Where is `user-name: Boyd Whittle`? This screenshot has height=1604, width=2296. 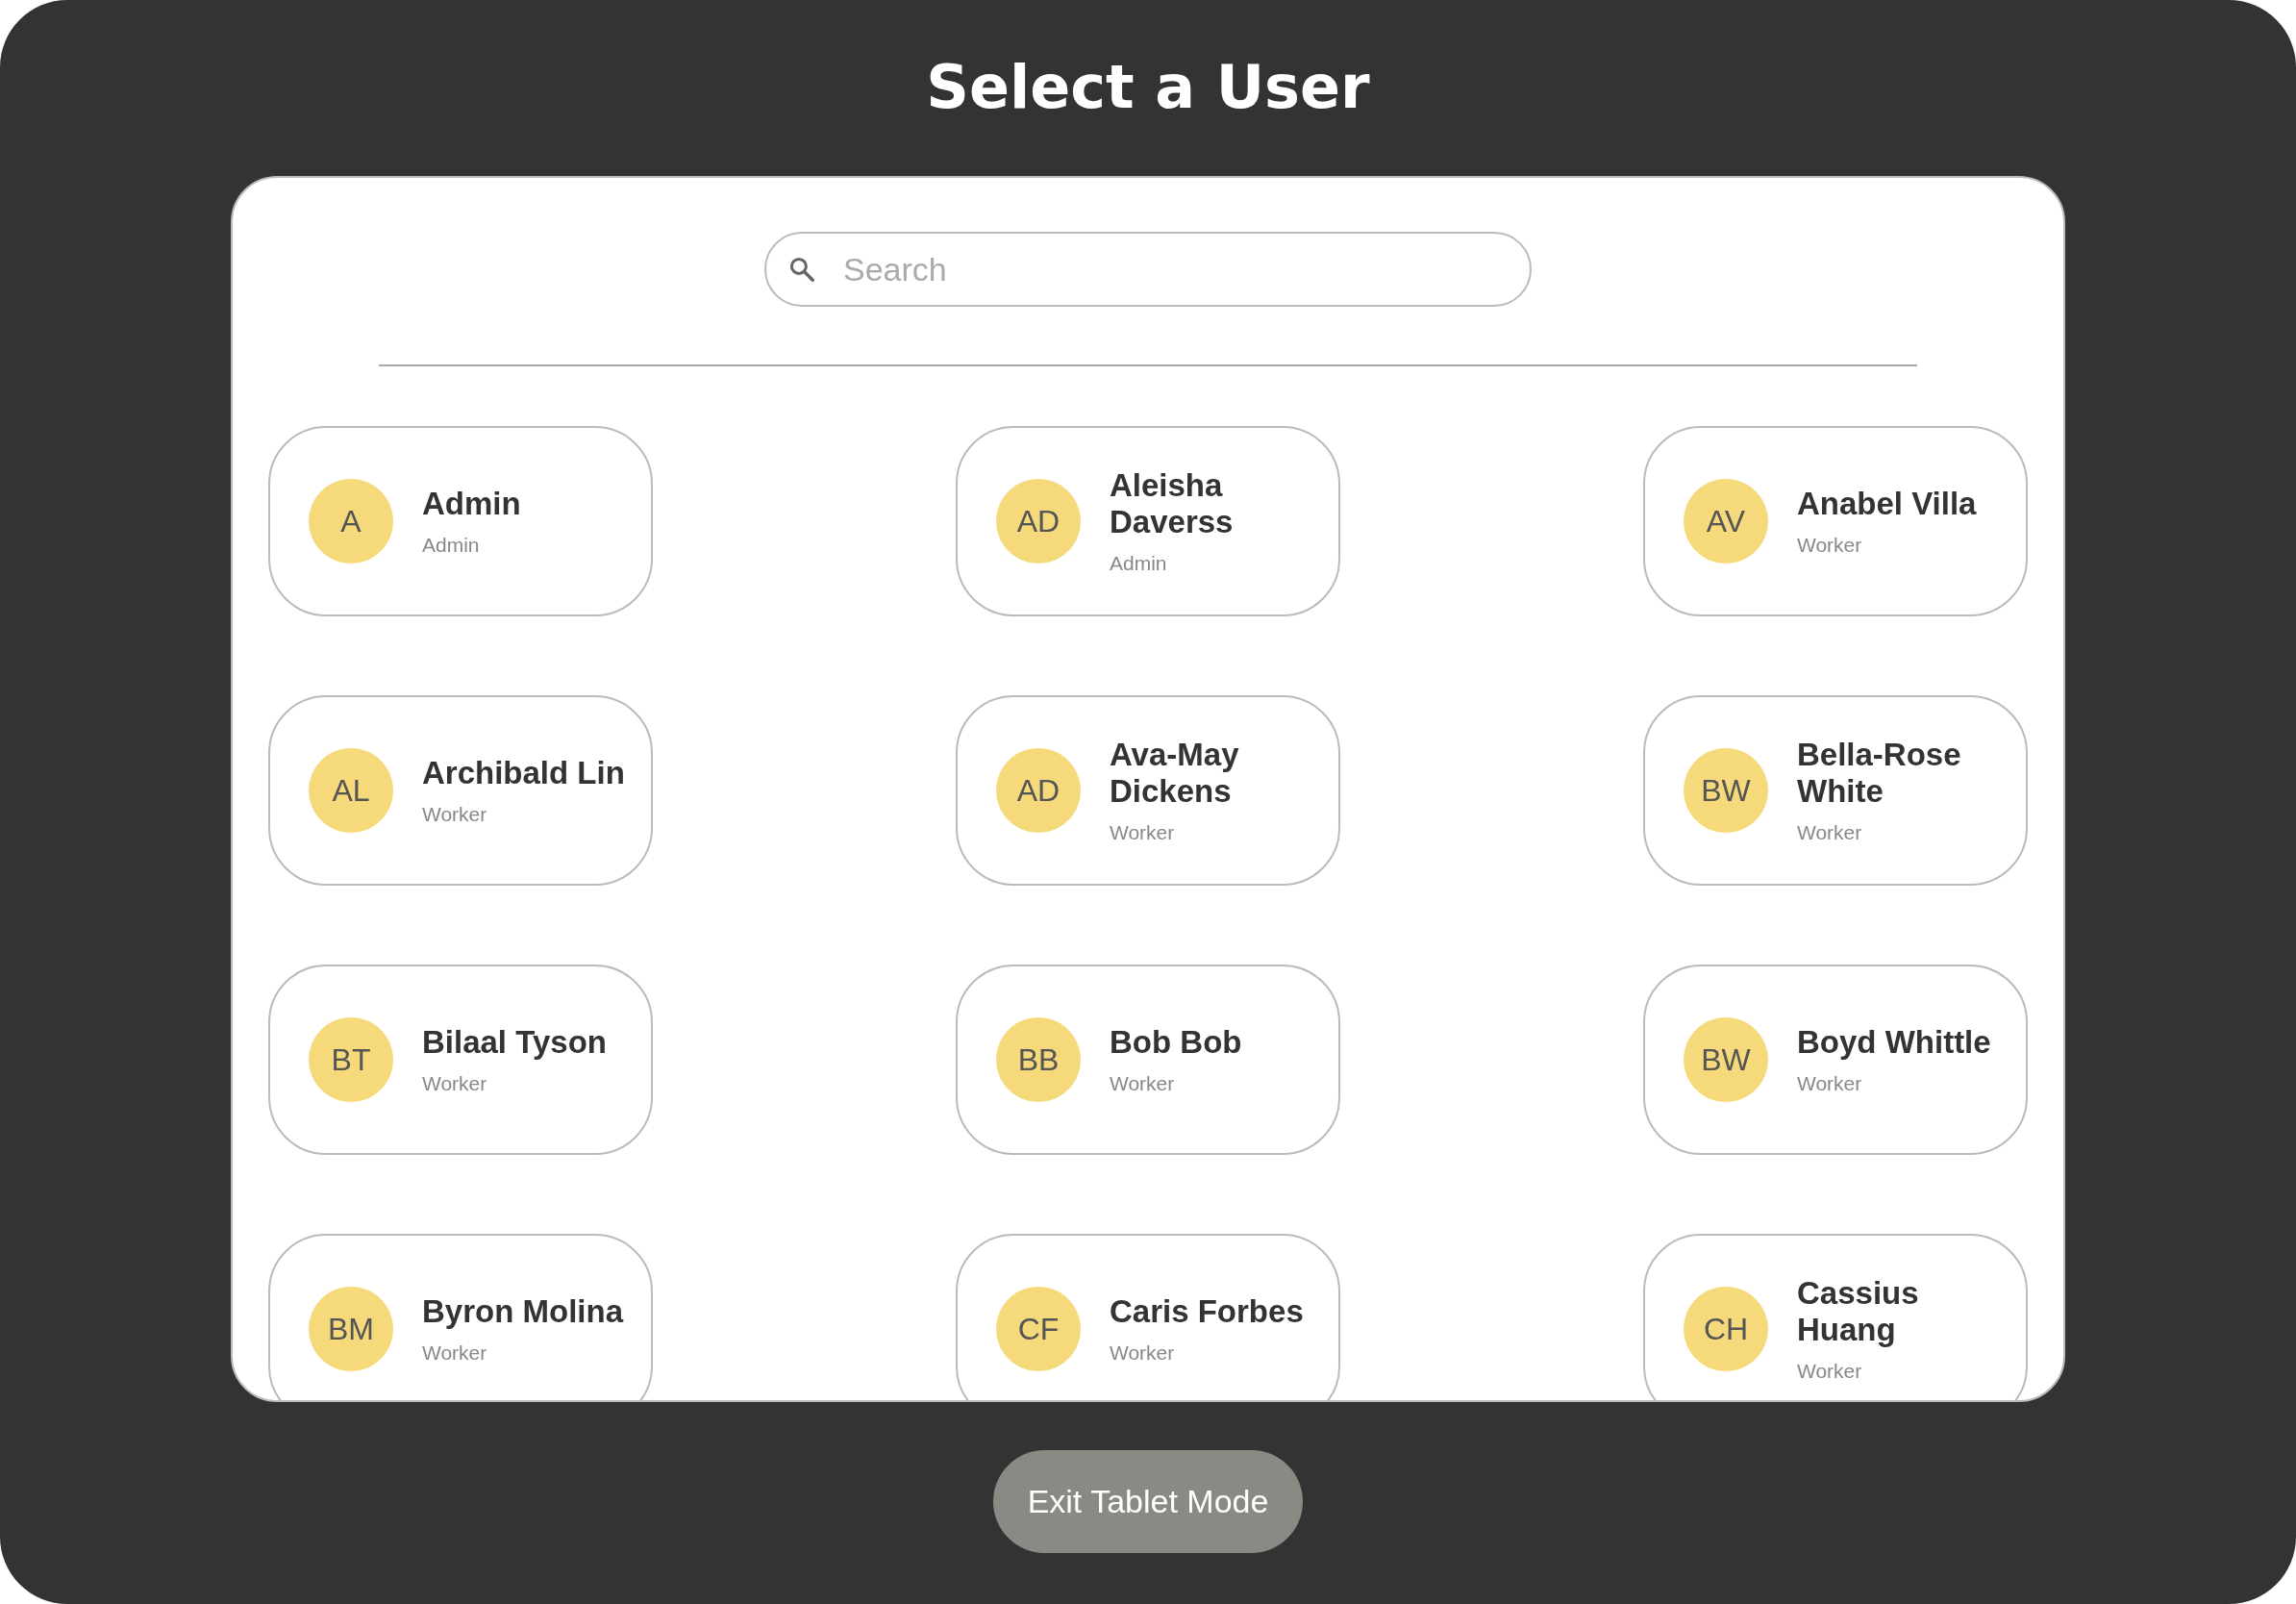
user-name: Boyd Whittle is located at coordinates (1894, 1042).